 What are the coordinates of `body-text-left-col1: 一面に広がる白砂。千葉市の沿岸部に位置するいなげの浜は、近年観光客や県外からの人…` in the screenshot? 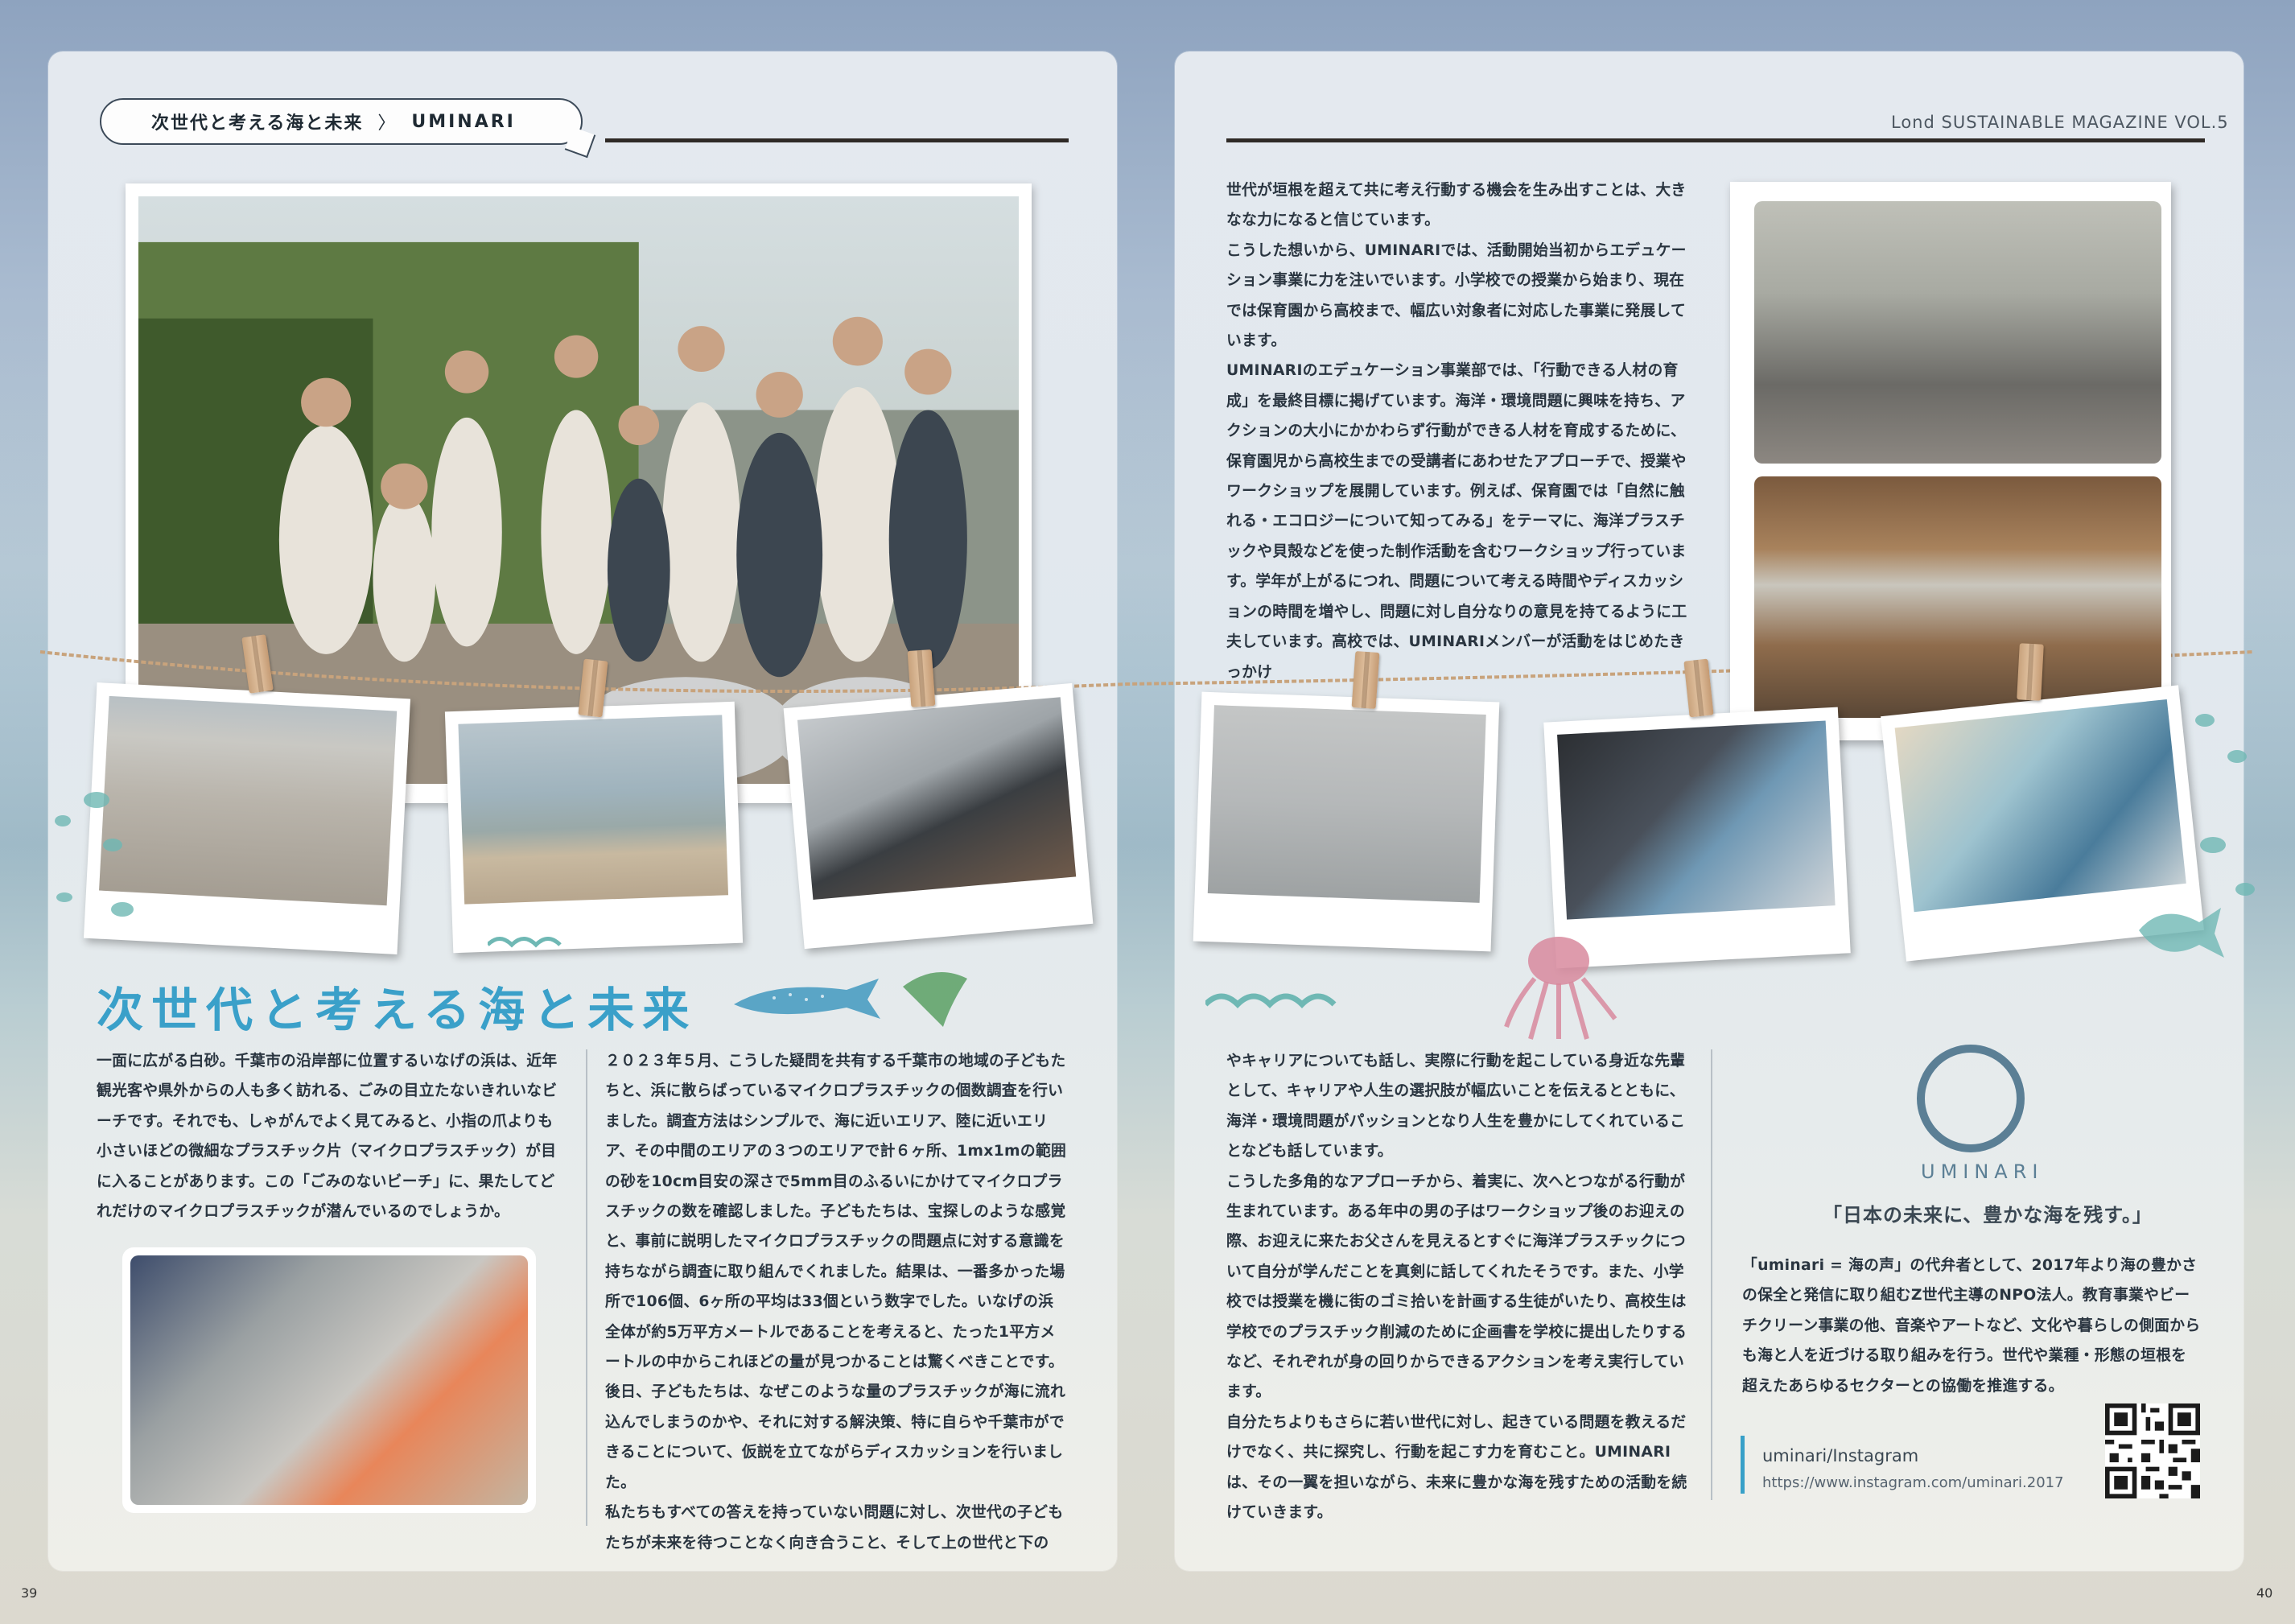 It's located at (330, 1136).